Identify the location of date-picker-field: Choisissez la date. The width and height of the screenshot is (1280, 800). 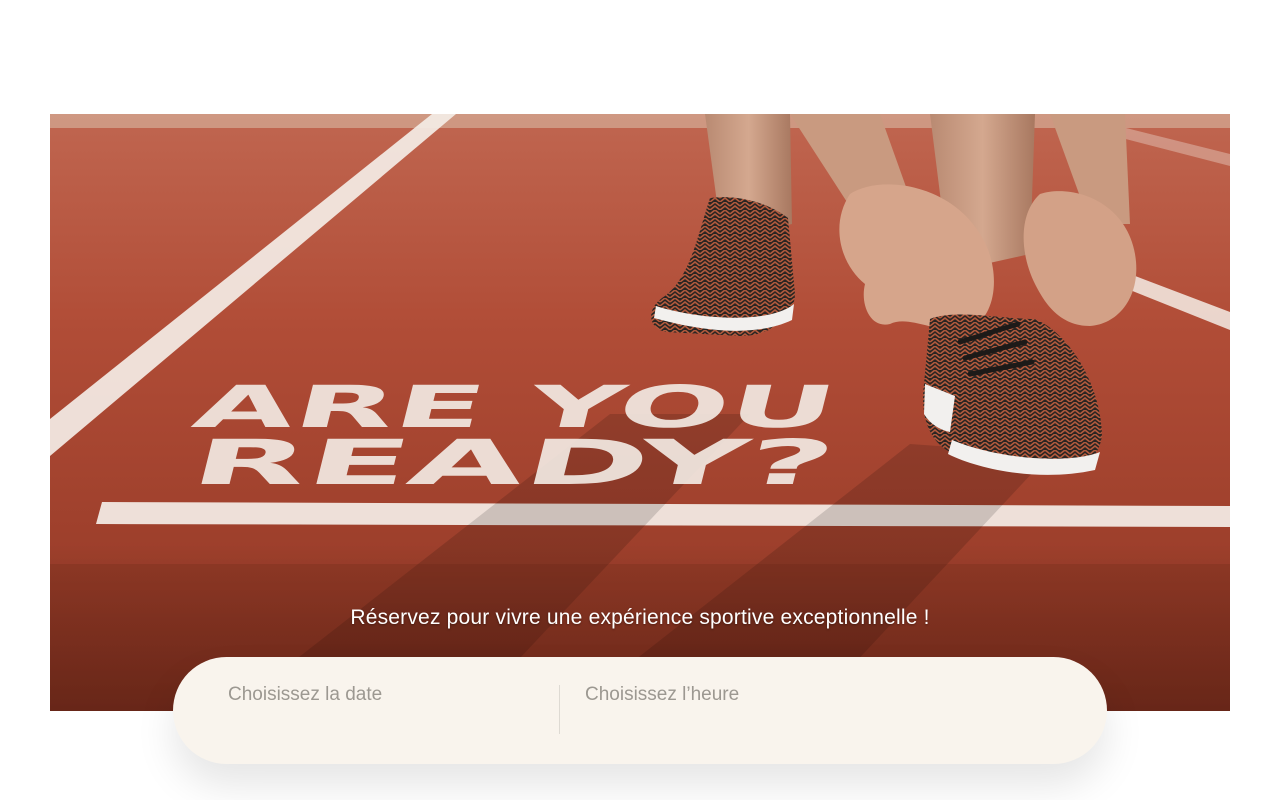
(366, 710).